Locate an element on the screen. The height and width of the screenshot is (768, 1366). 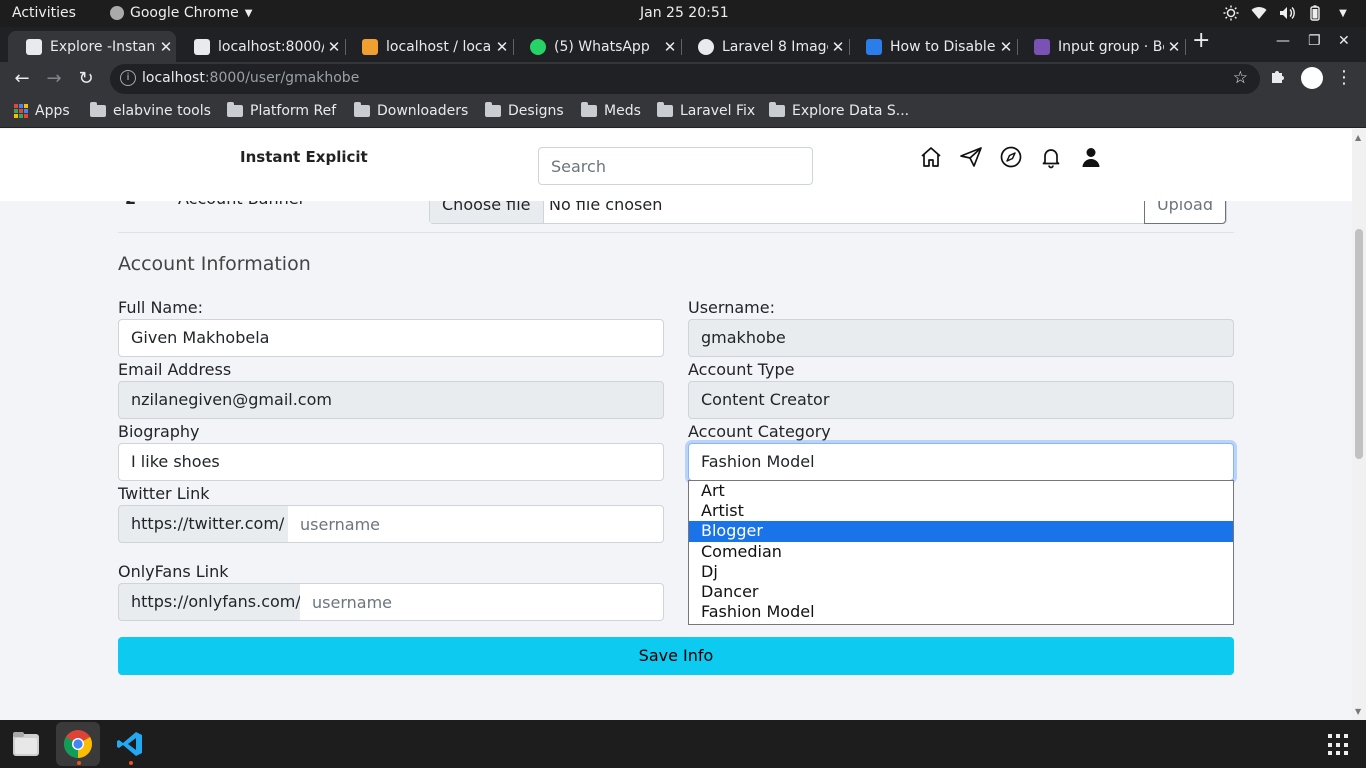
category-option-comedian: Comedian is located at coordinates (961, 552).